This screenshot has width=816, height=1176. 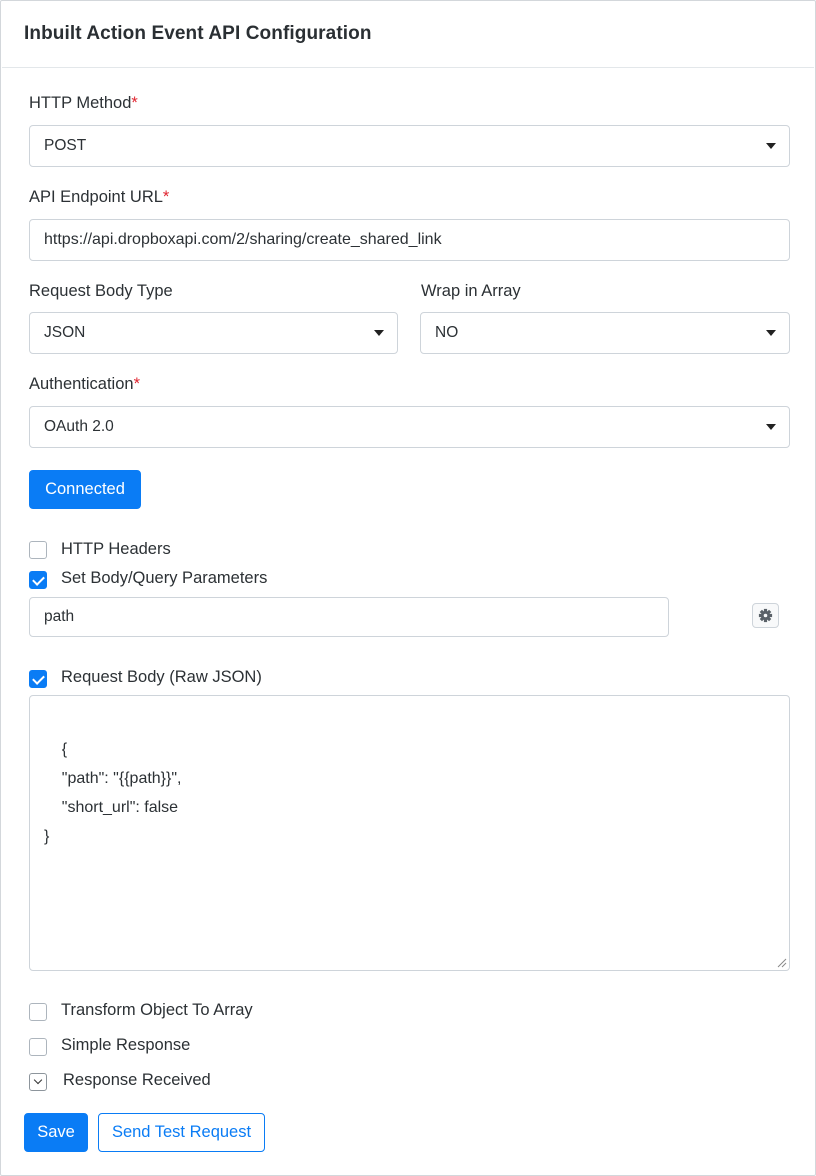 What do you see at coordinates (782, 963) in the screenshot?
I see `resize-handle-icon` at bounding box center [782, 963].